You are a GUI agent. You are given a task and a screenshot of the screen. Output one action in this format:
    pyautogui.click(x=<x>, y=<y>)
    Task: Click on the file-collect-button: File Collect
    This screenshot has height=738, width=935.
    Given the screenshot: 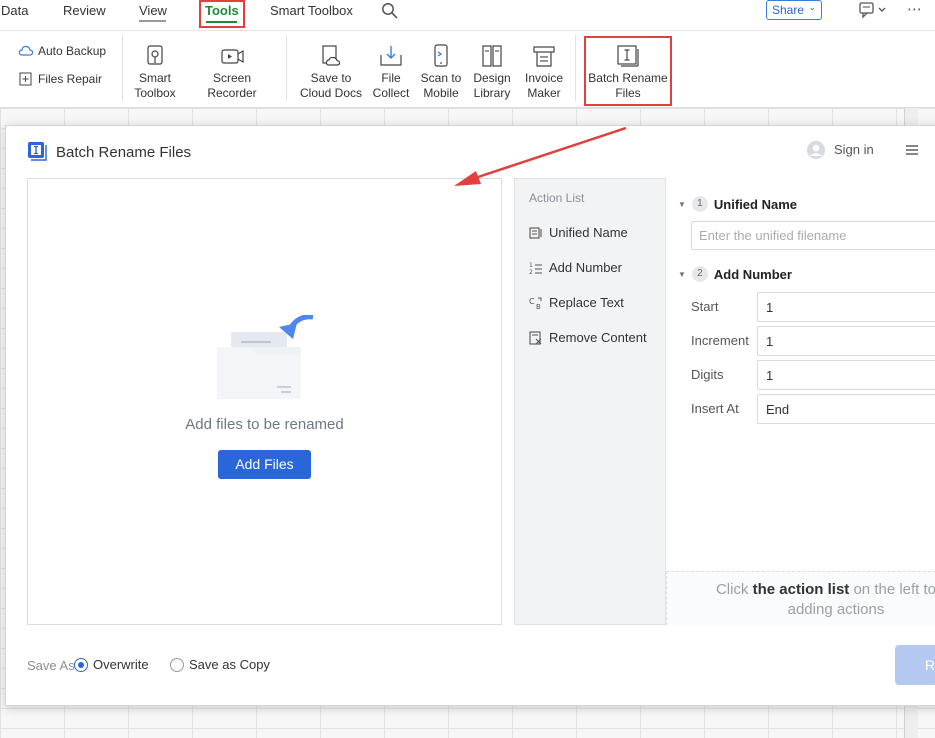 What is the action you would take?
    pyautogui.click(x=391, y=72)
    